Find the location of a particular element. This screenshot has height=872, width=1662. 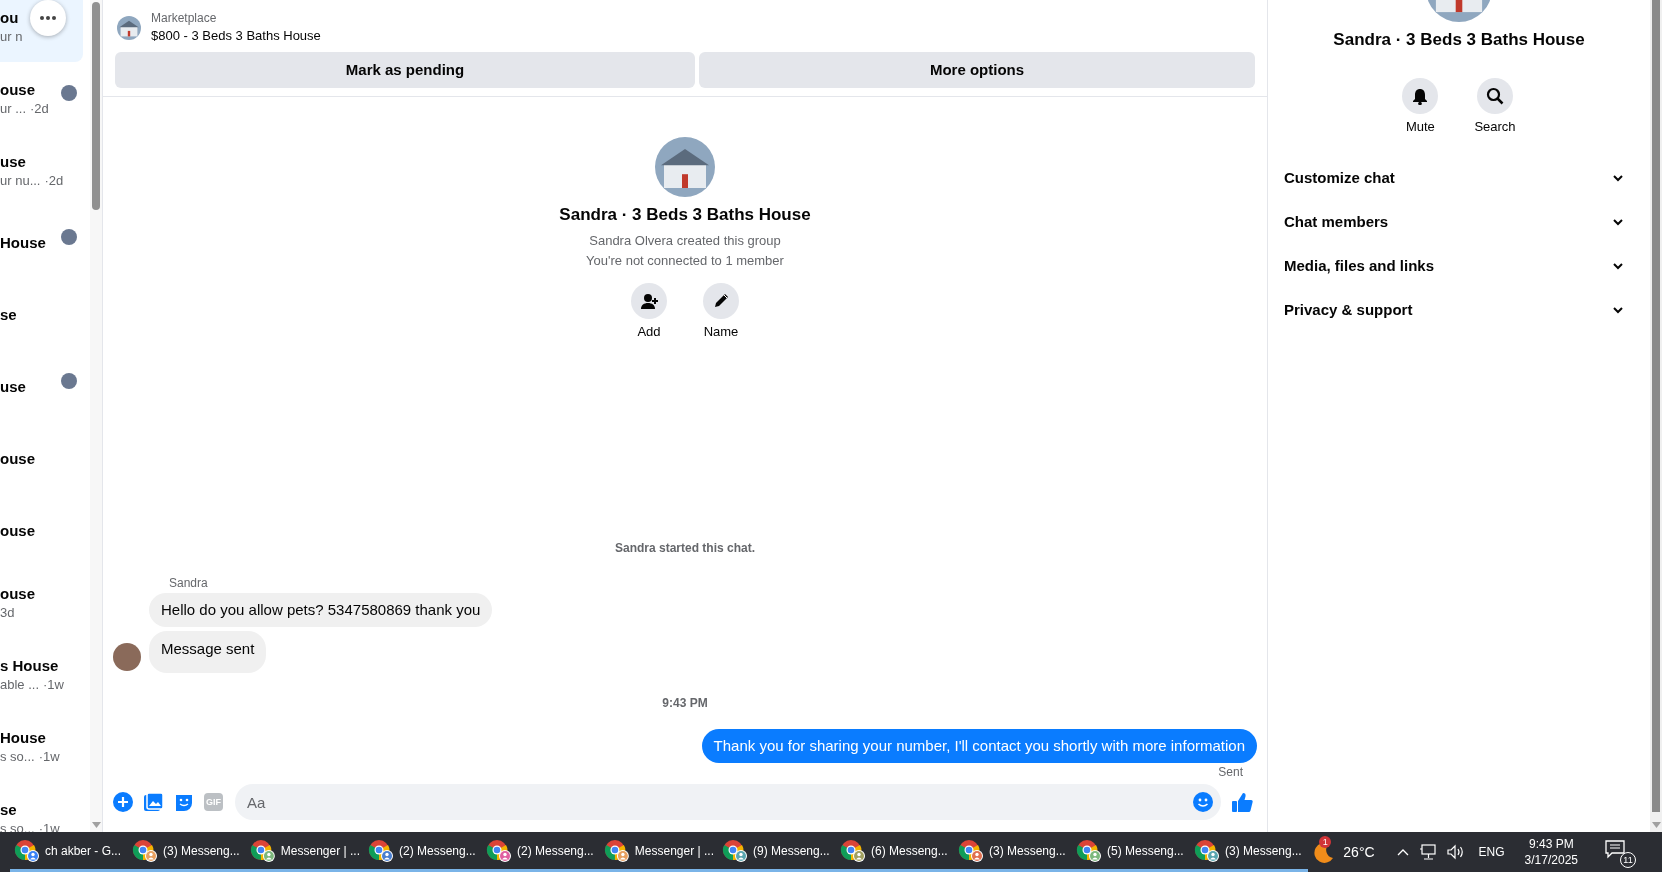

chat-title: Sandra · 3 Beds 3 Baths House is located at coordinates (1459, 40).